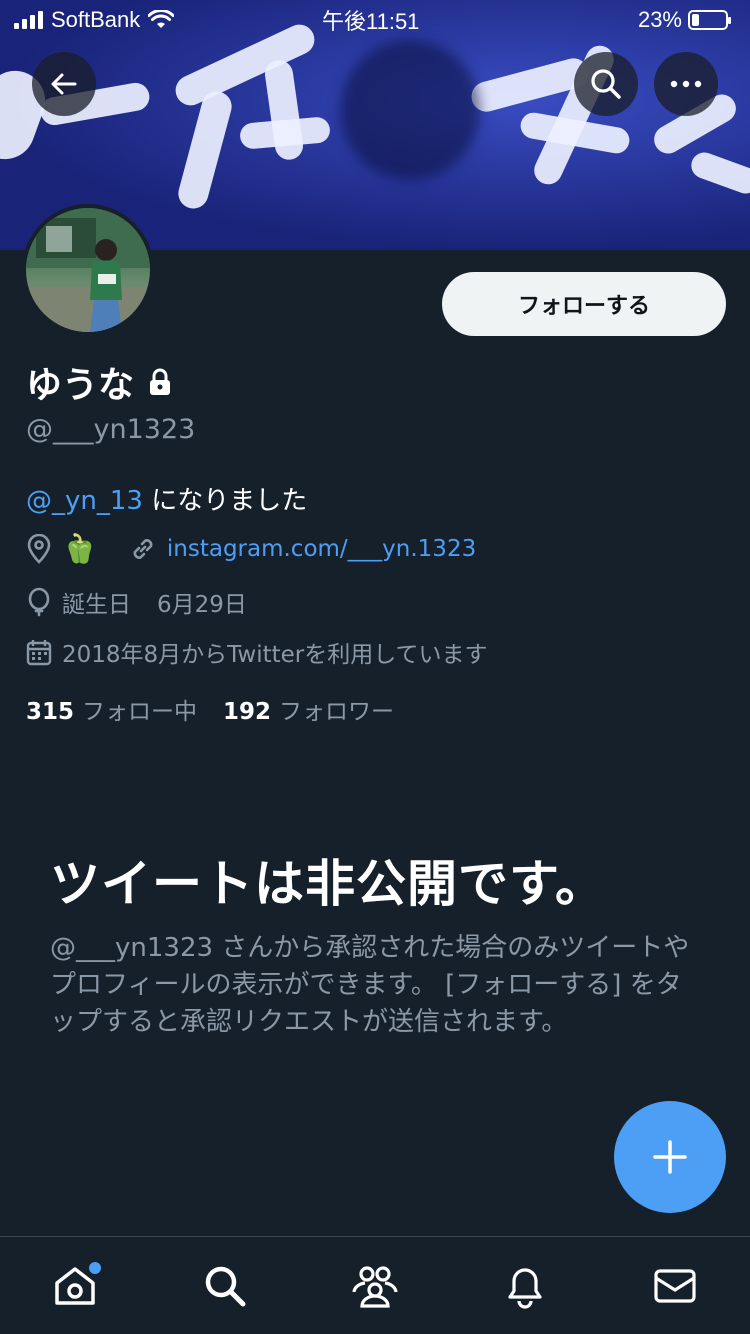  Describe the element at coordinates (96, 605) in the screenshot. I see `birthday-label: 誕生日` at that location.